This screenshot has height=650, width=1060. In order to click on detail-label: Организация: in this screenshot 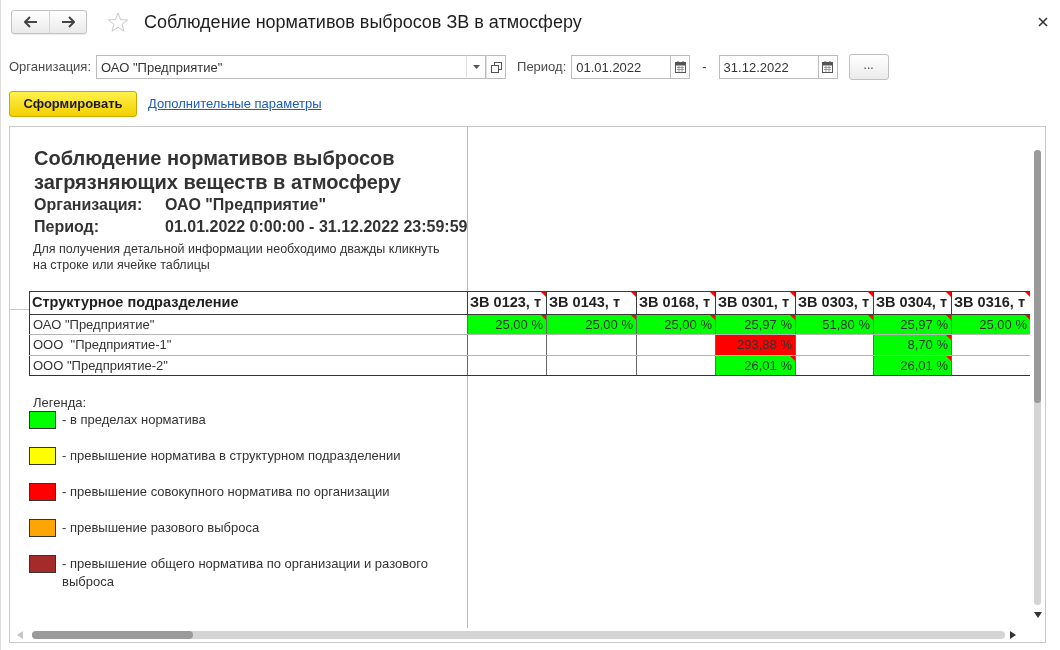, I will do `click(89, 205)`.